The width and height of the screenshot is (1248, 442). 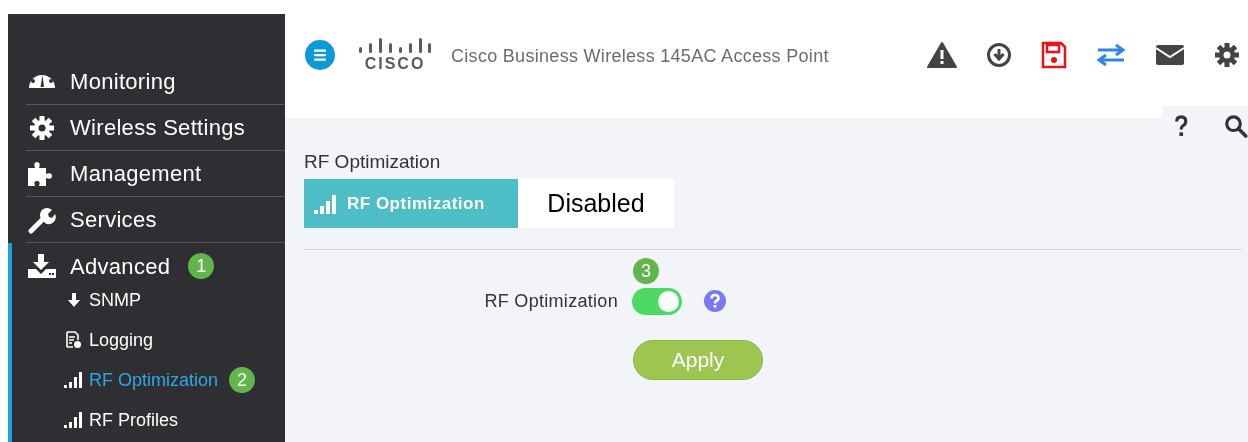 What do you see at coordinates (550, 301) in the screenshot?
I see `setting-label: RF Optimization` at bounding box center [550, 301].